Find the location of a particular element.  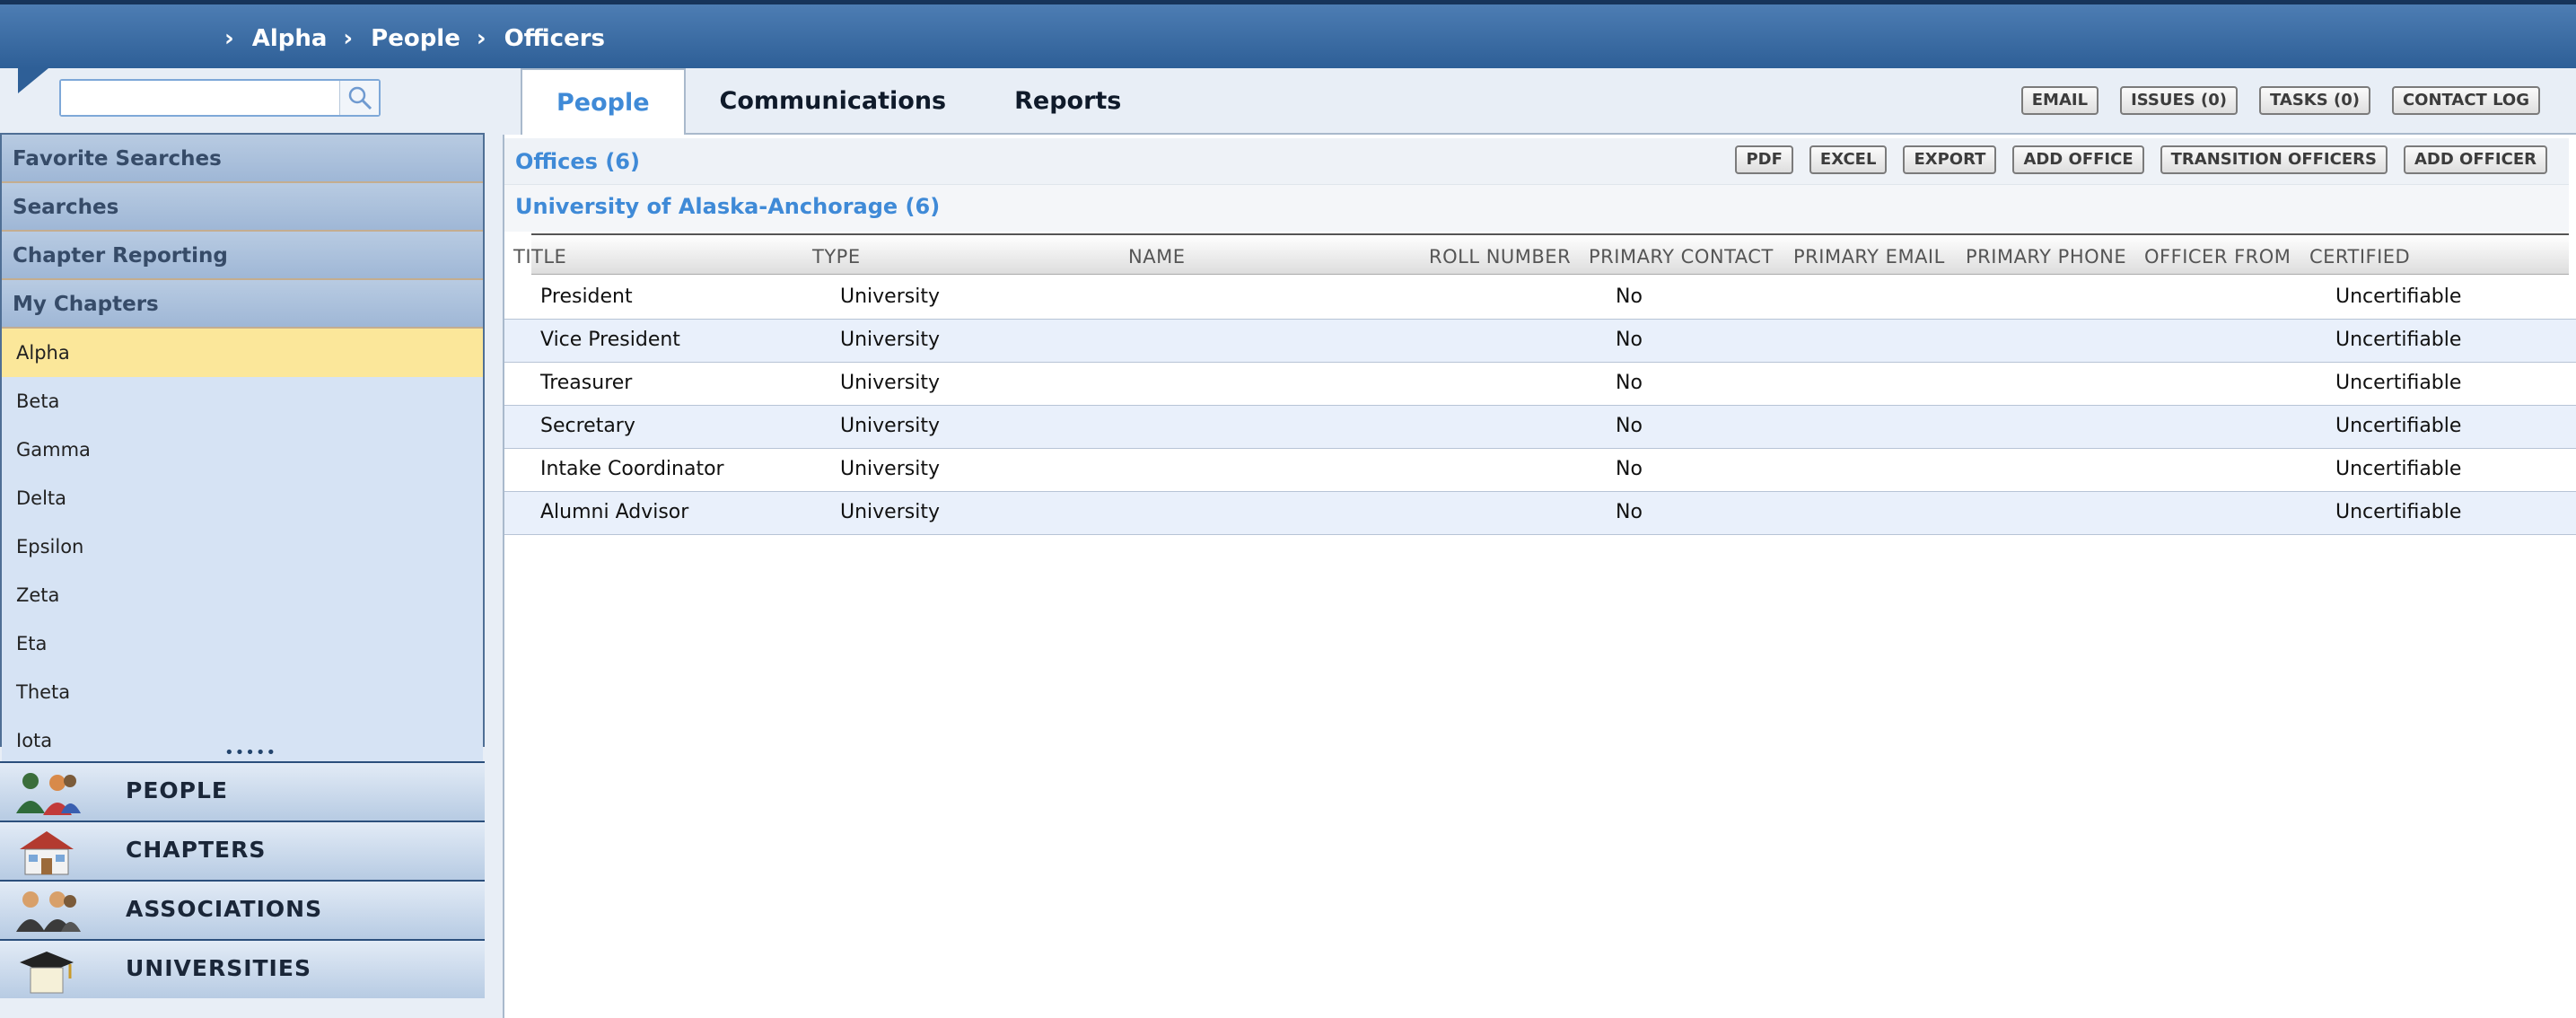

module-universities-label: UNIVERSITIES is located at coordinates (218, 968).